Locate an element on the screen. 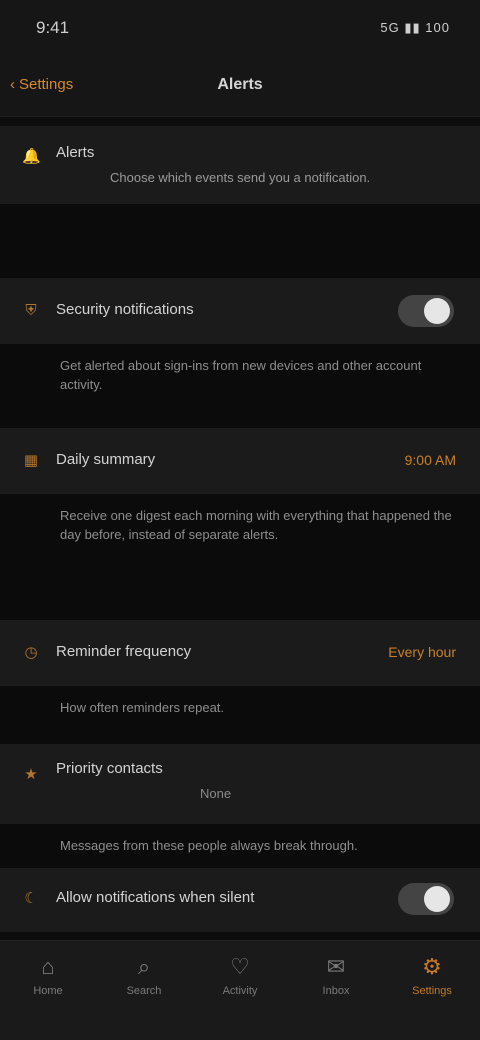  tab-home: ⌂ Home is located at coordinates (48, 975).